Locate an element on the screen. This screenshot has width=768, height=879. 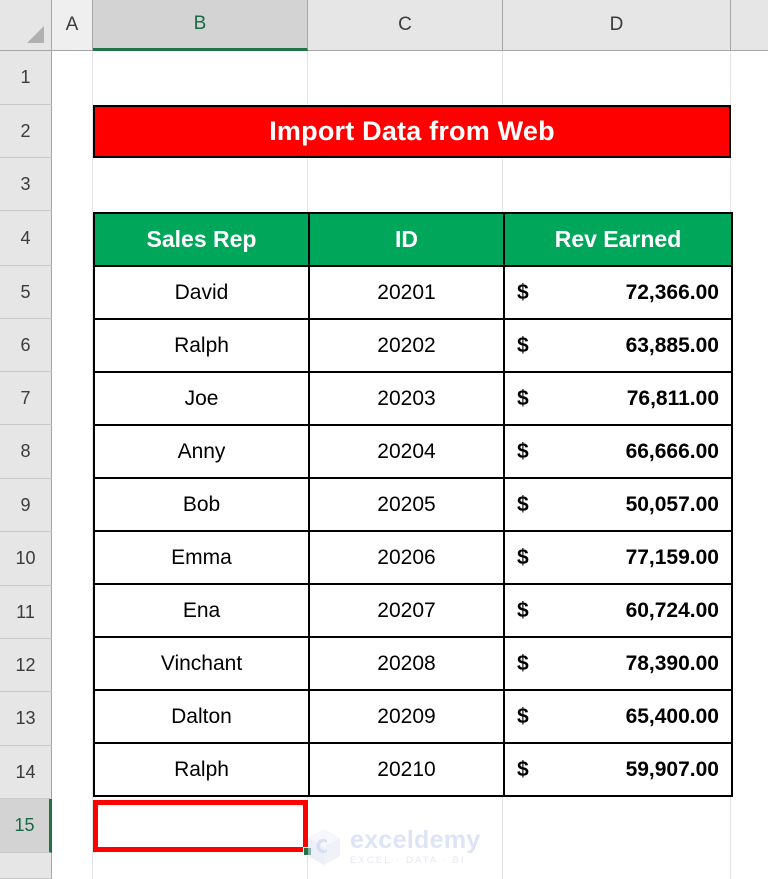
watermark-tagline: EXCEL · DATA · BI is located at coordinates (408, 861).